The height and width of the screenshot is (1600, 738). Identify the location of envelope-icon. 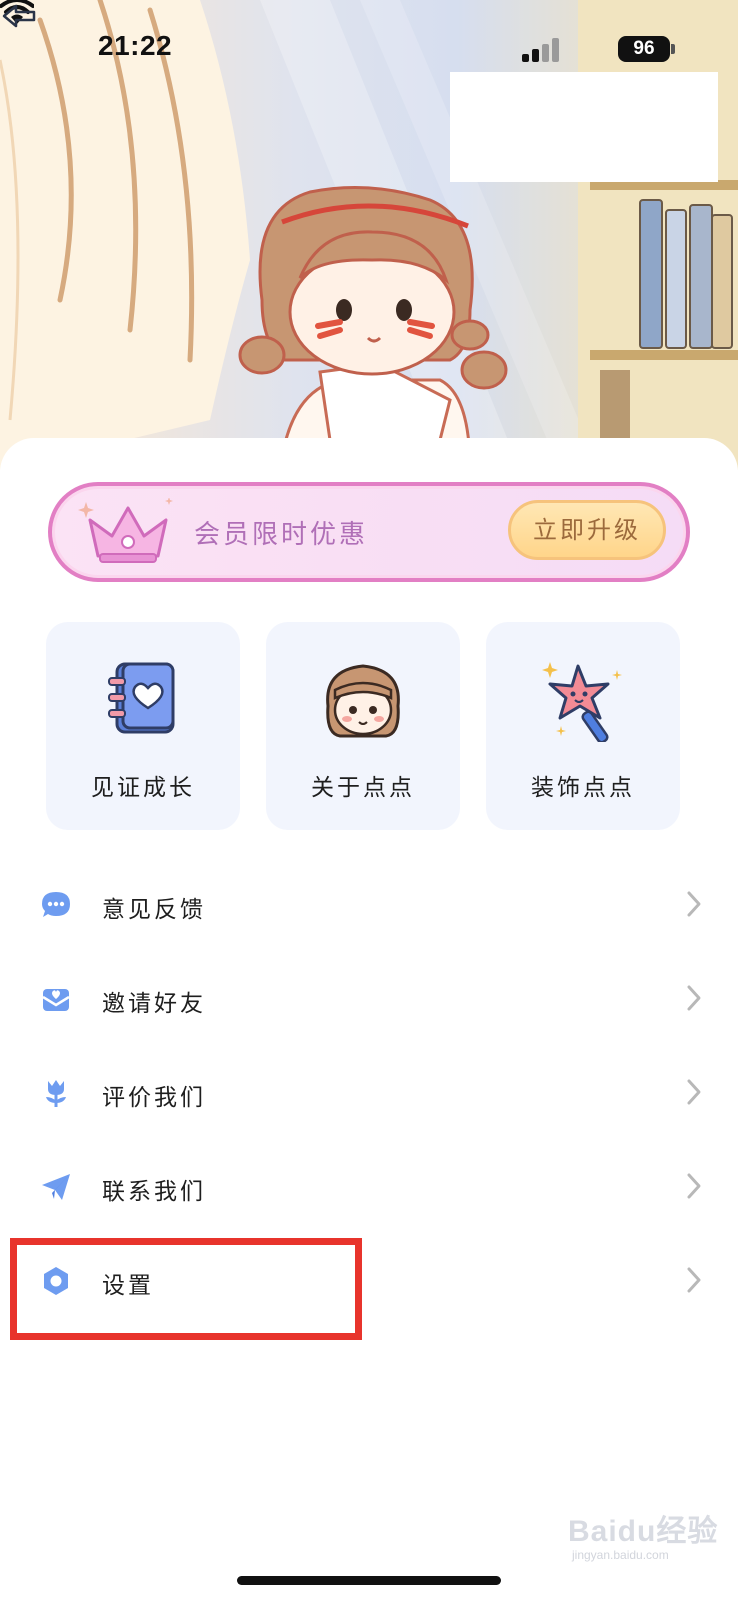
(56, 1000).